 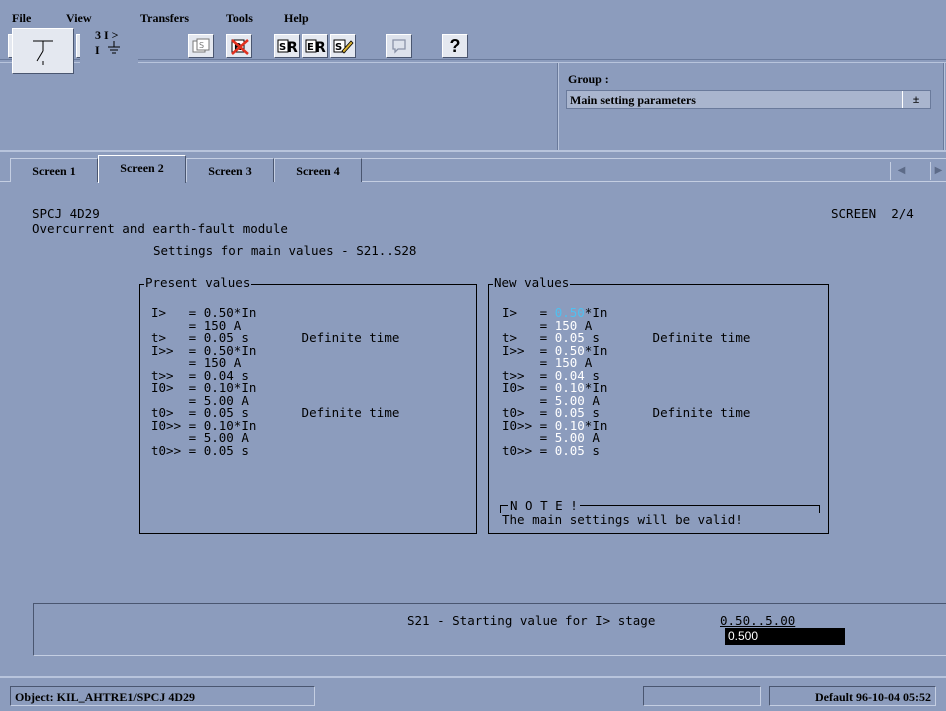 I want to click on earth-fault-label: I, so click(x=97, y=50).